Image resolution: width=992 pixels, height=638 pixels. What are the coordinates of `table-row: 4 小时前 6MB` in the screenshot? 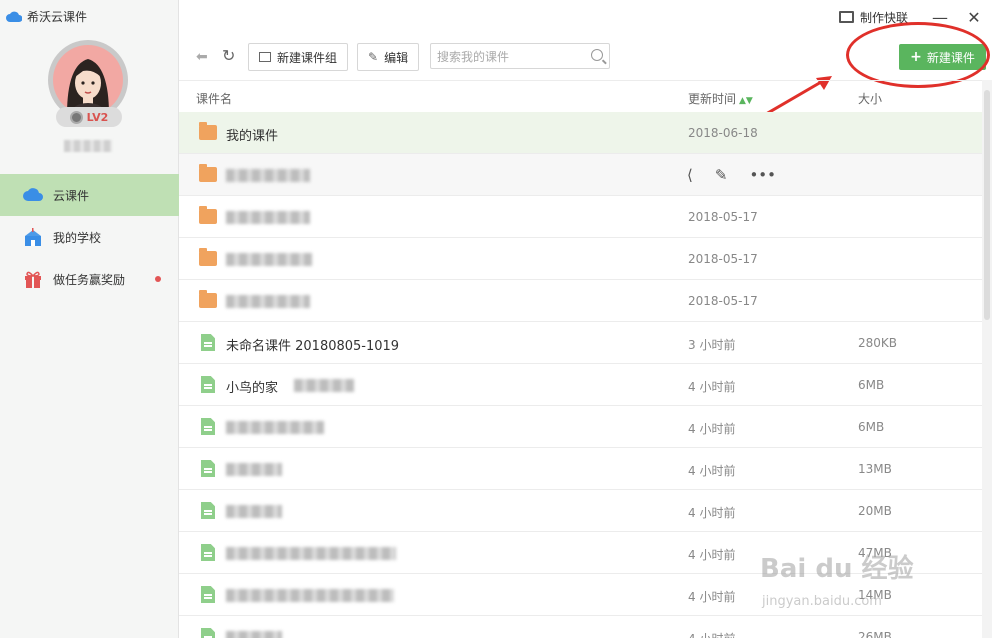 It's located at (580, 427).